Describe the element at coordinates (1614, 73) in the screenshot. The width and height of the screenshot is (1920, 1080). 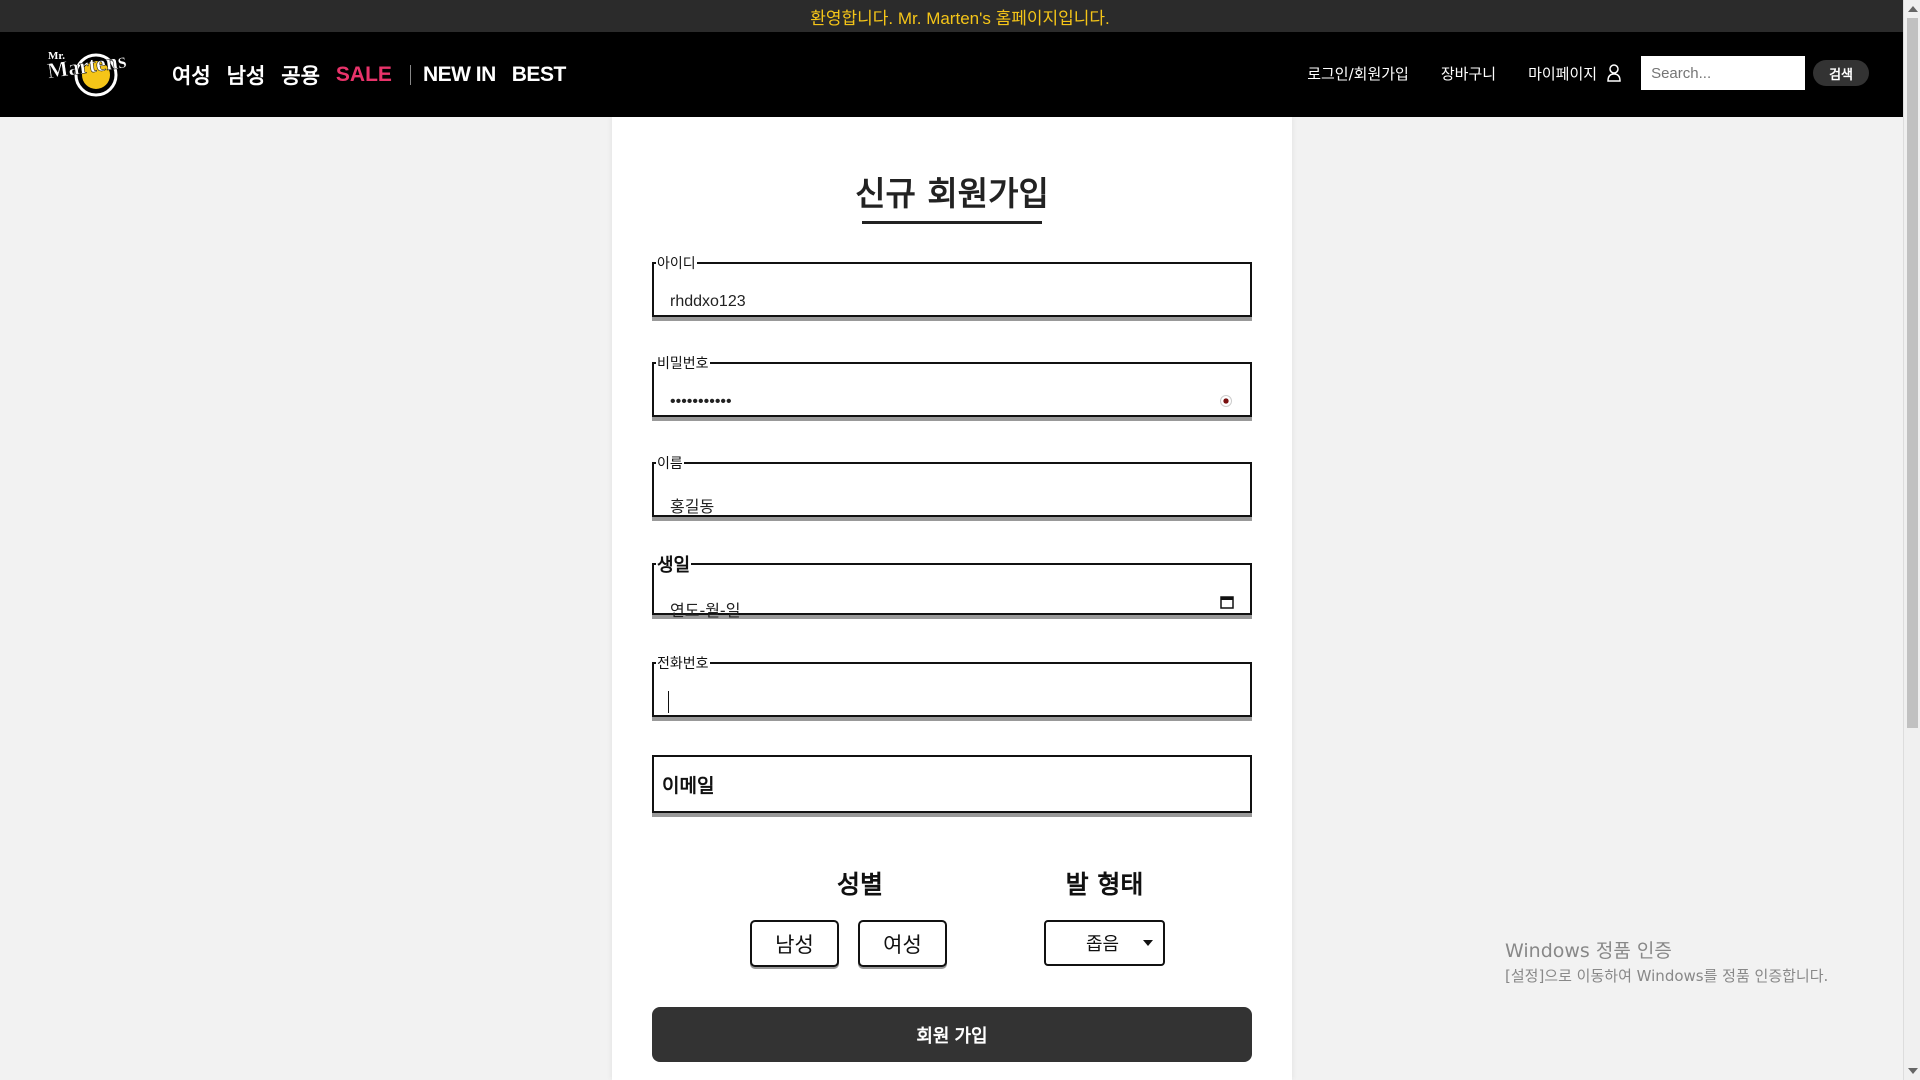
I see `user-icon` at that location.